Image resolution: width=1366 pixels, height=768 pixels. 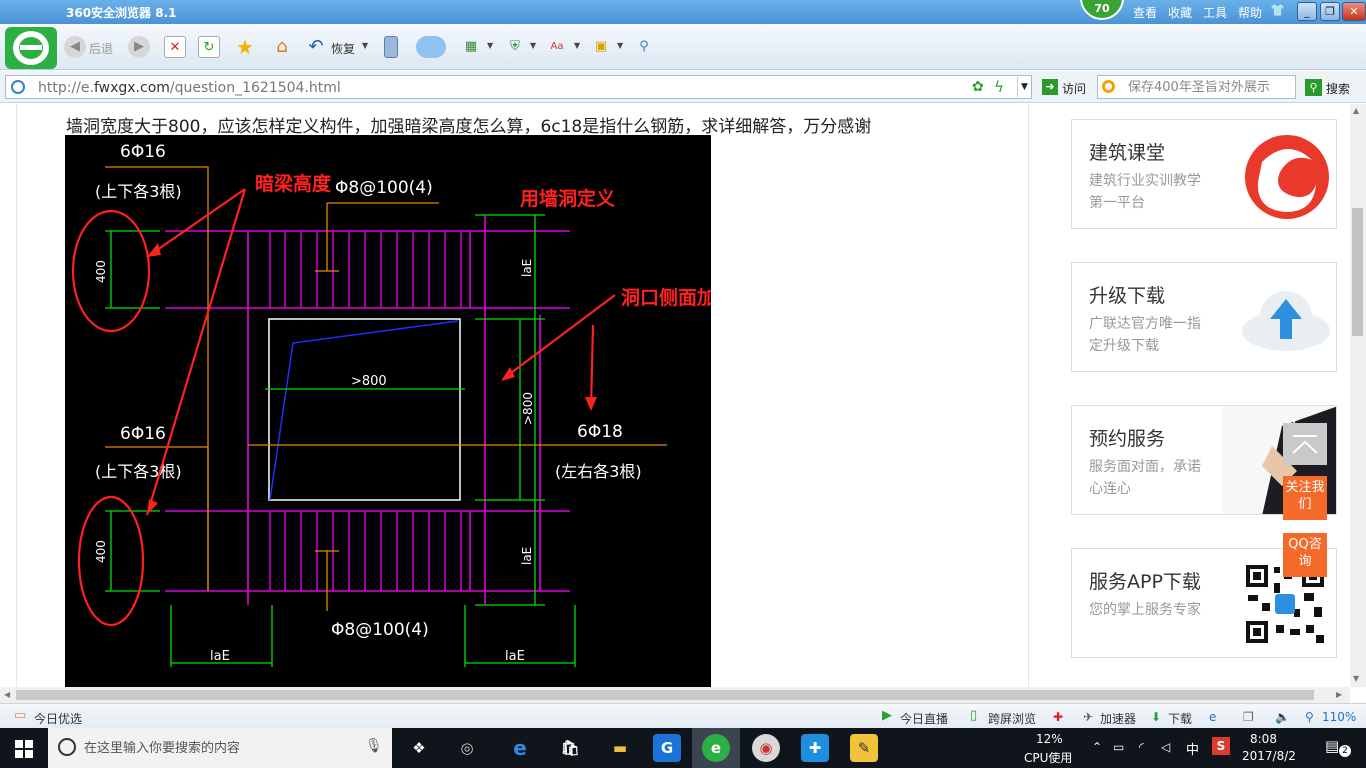 What do you see at coordinates (1118, 718) in the screenshot?
I see `accelerator-link: 加速器` at bounding box center [1118, 718].